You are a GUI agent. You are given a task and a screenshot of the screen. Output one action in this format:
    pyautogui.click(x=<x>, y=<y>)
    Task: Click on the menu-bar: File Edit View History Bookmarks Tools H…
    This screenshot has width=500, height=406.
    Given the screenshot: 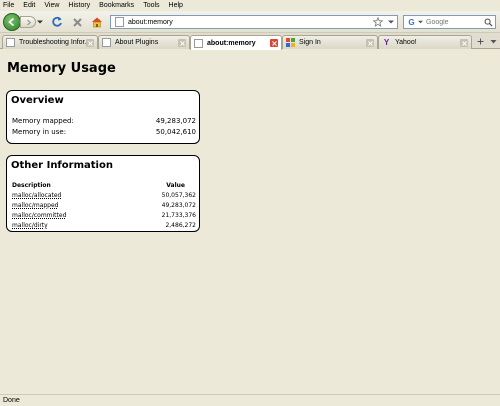 What is the action you would take?
    pyautogui.click(x=250, y=5)
    